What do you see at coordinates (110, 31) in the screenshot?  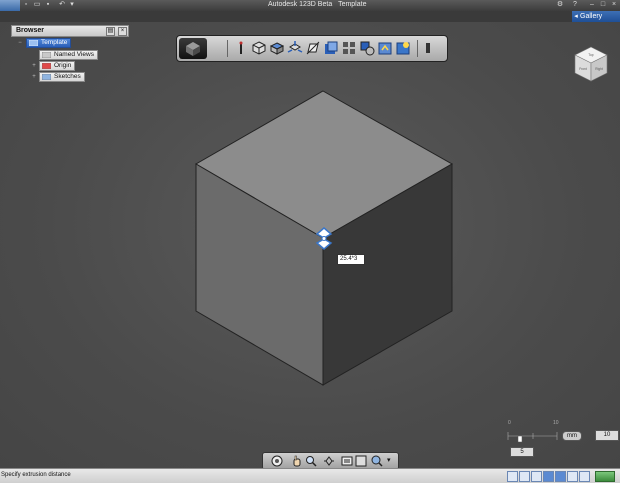 I see `browser-pin-icon: ▤` at bounding box center [110, 31].